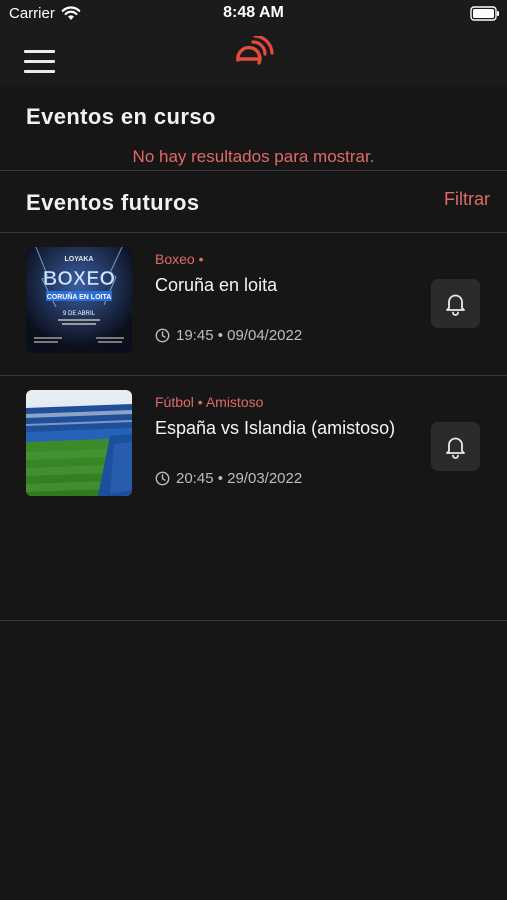 The height and width of the screenshot is (900, 507). I want to click on boxing-poster-image: LOYAKA BOXEO CORUÑA EN LOITA 9 DE ABRIL, so click(79, 300).